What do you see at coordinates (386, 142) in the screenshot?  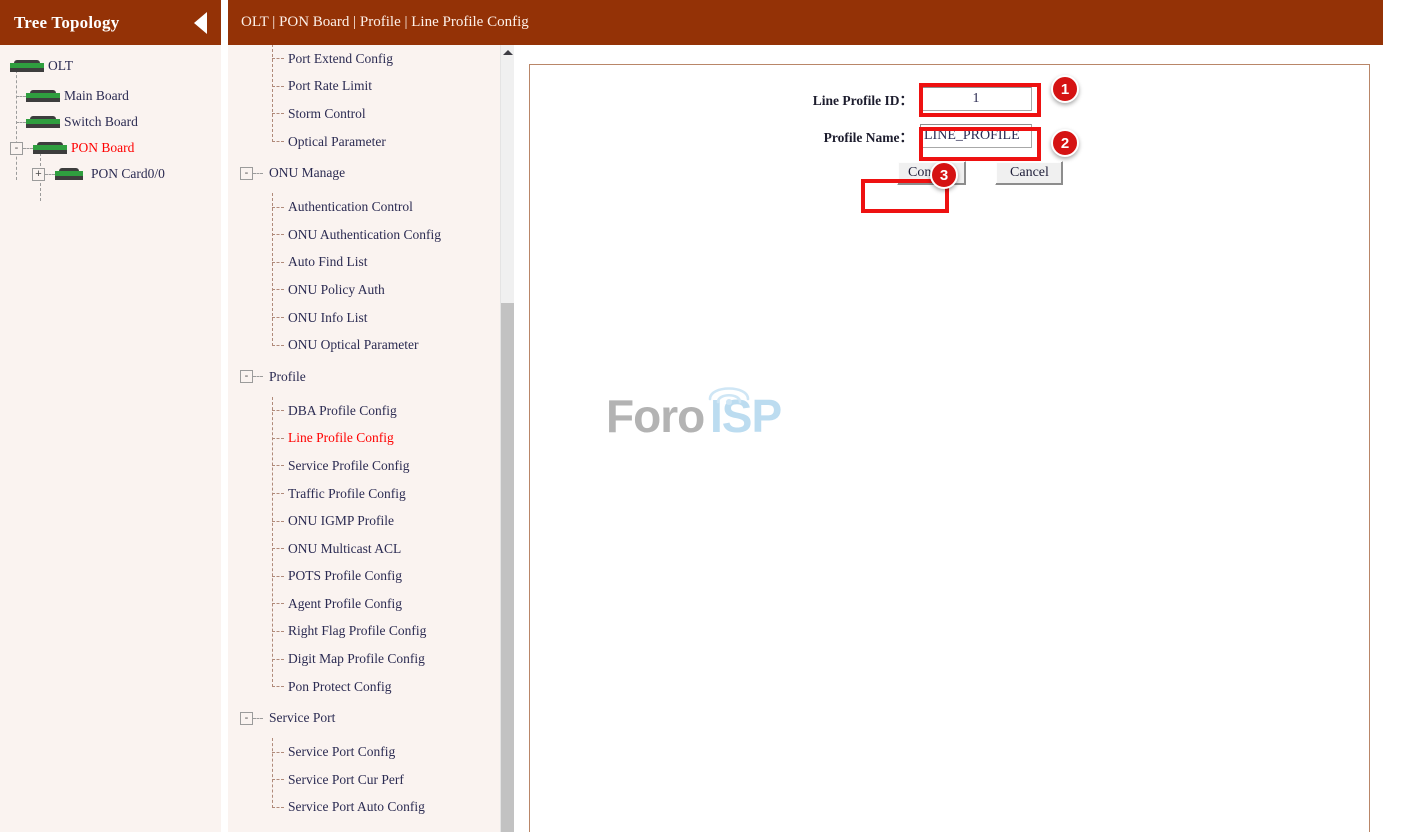 I see `nav-item-optical-parameter: Optical Parameter` at bounding box center [386, 142].